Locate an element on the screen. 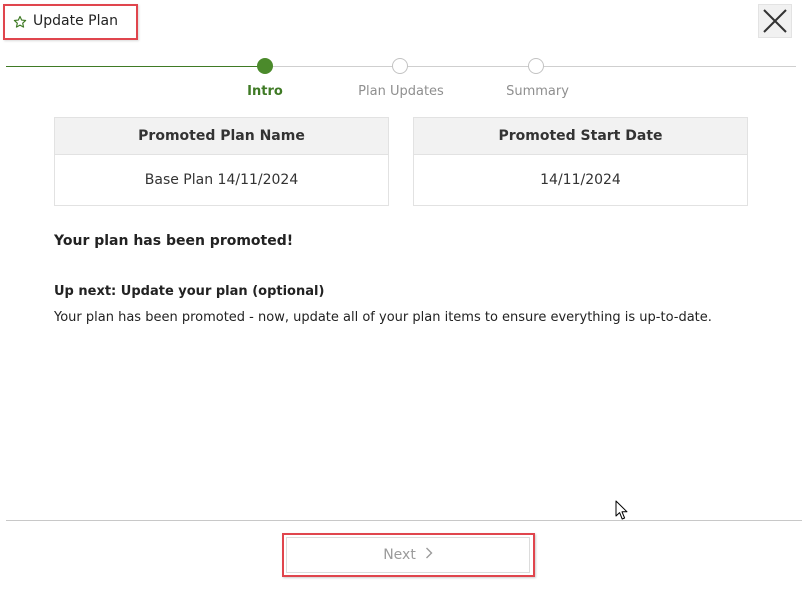  step-label-plan-updates: Plan Updates is located at coordinates (401, 91).